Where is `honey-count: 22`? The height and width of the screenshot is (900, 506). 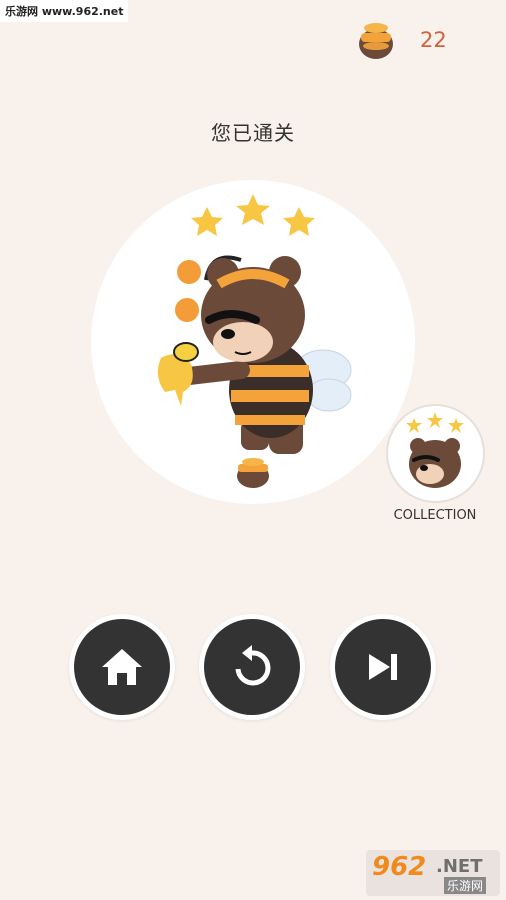
honey-count: 22 is located at coordinates (433, 40).